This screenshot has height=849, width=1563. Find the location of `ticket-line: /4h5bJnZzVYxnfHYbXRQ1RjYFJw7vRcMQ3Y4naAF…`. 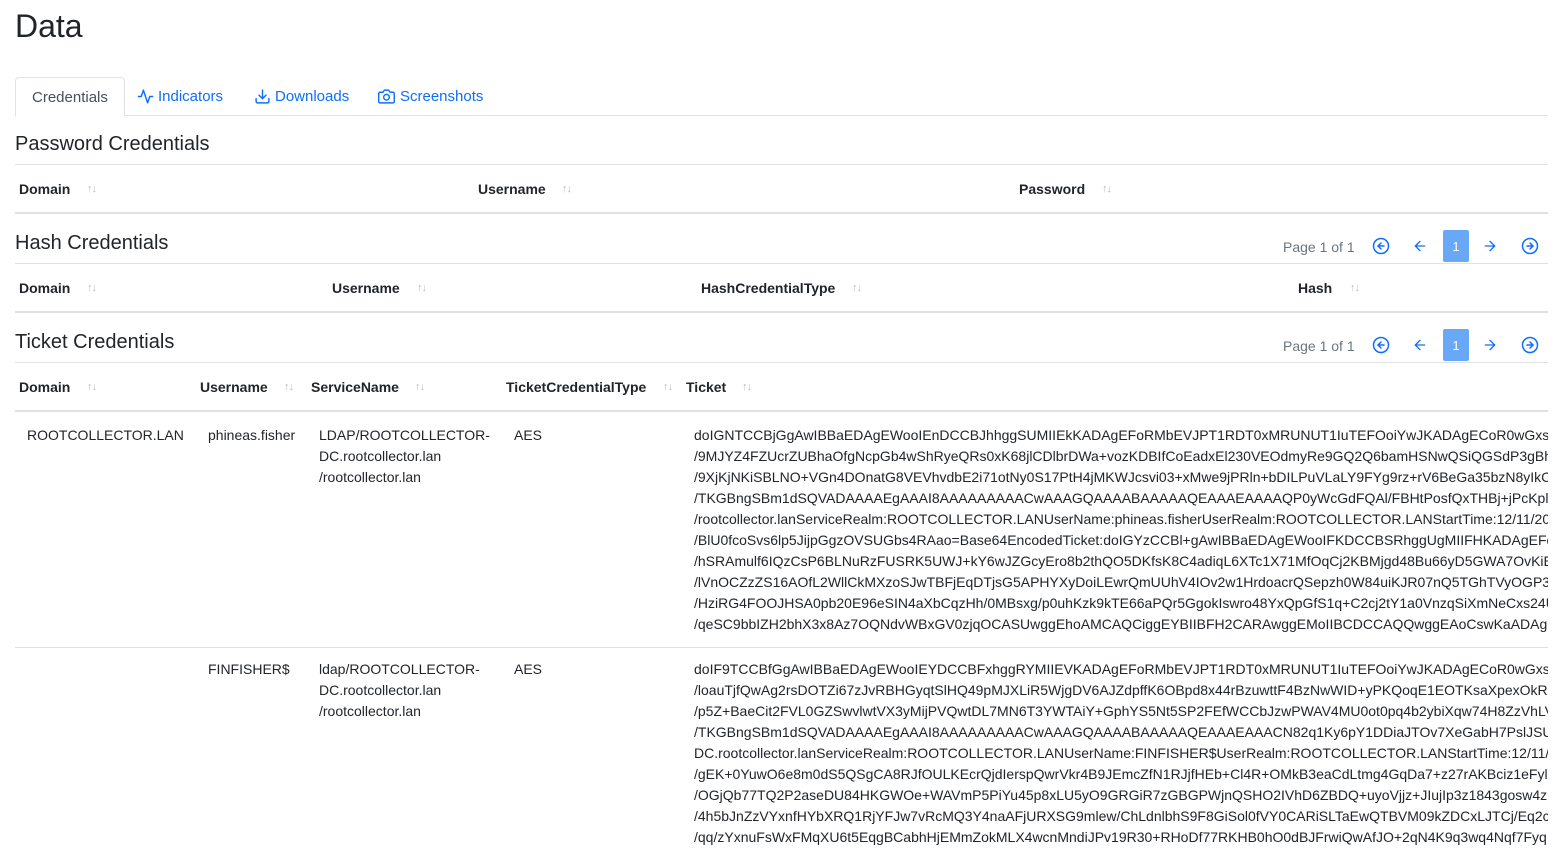

ticket-line: /4h5bJnZzVYxnfHYbXRQ1RjYFJw7vRcMQ3Y4naAF… is located at coordinates (1121, 816).